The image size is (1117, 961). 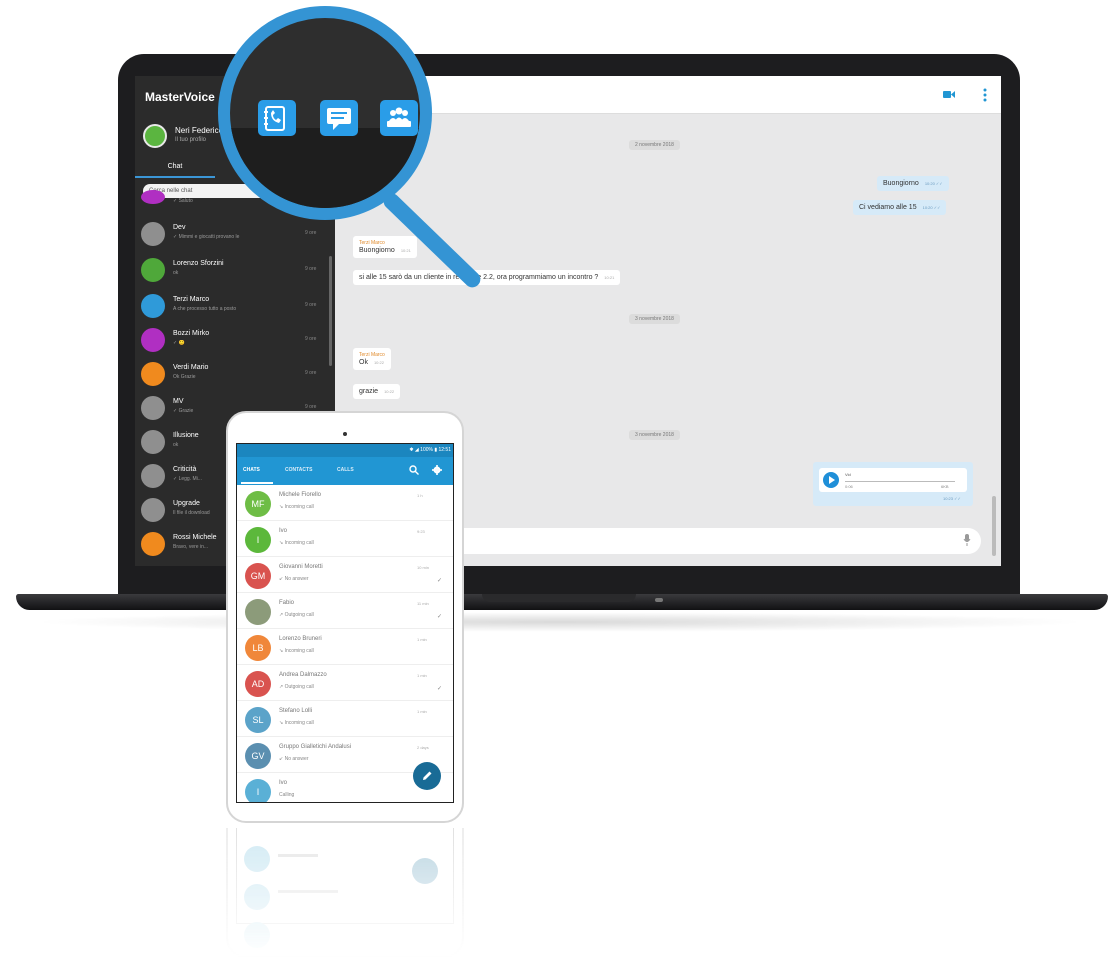 I want to click on audio-progress-bar, so click(x=900, y=481).